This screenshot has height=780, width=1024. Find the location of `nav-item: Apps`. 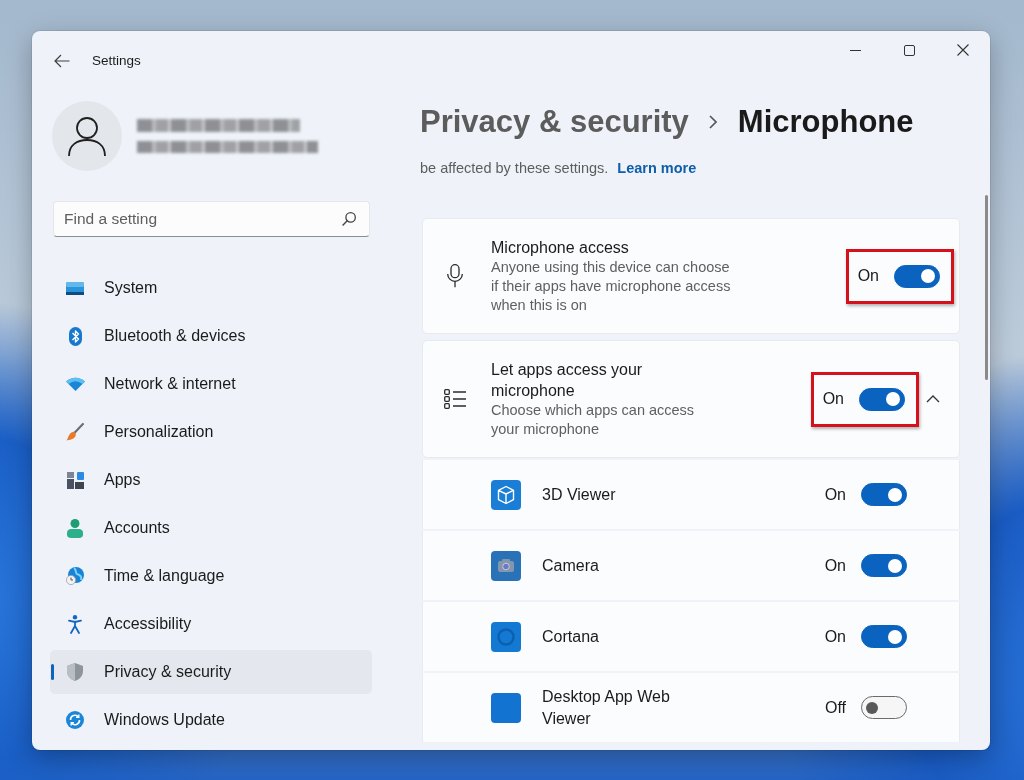

nav-item: Apps is located at coordinates (211, 480).